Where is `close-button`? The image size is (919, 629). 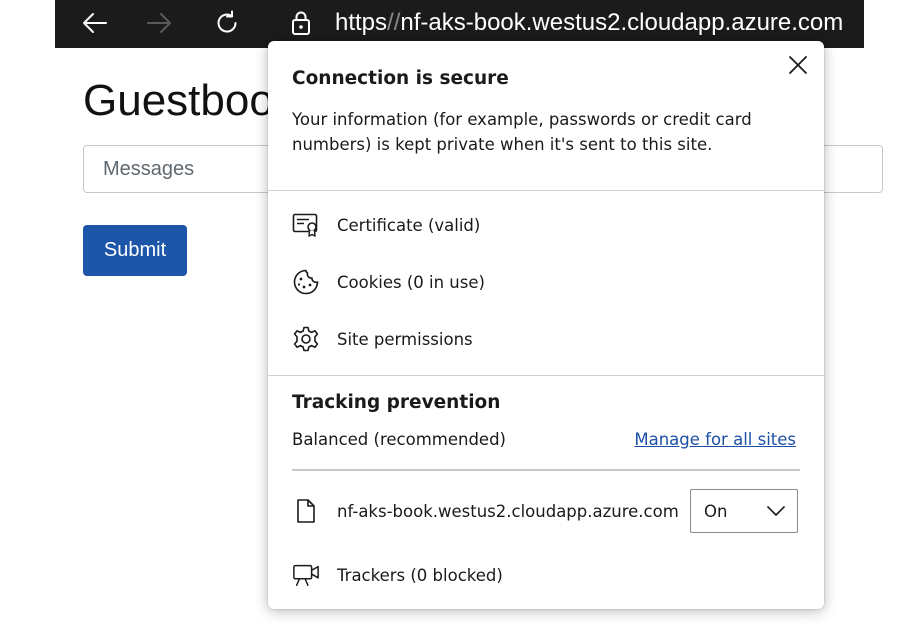 close-button is located at coordinates (798, 65).